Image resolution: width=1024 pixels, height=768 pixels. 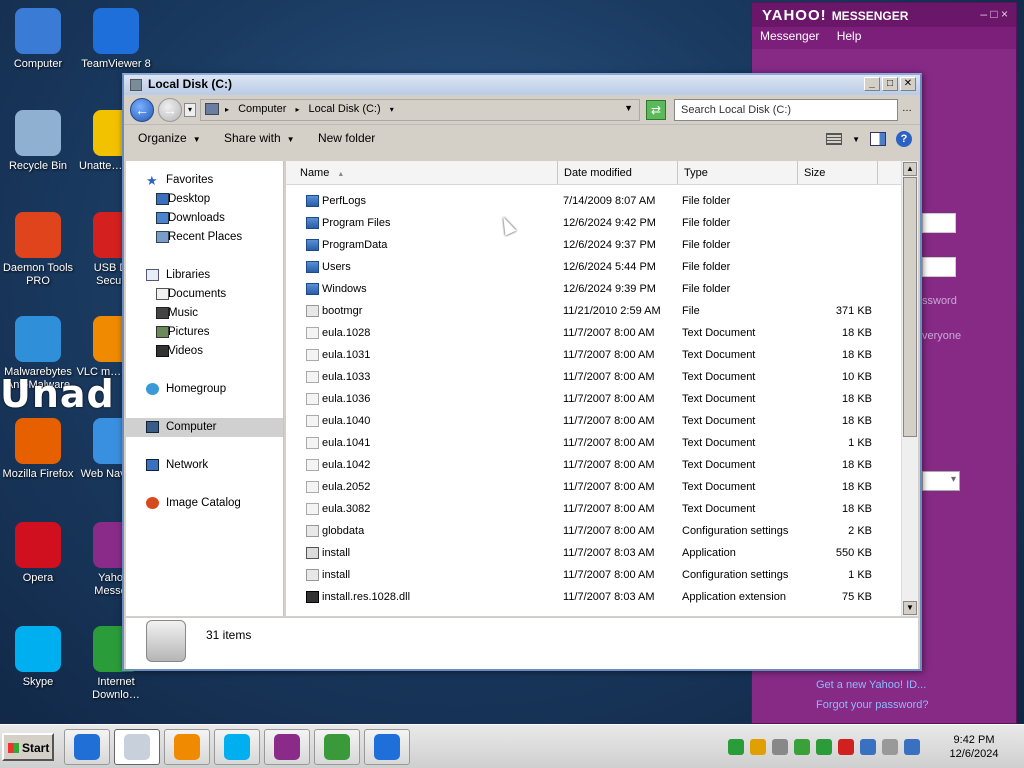 What do you see at coordinates (204, 275) in the screenshot?
I see `nav-libraries: Libraries` at bounding box center [204, 275].